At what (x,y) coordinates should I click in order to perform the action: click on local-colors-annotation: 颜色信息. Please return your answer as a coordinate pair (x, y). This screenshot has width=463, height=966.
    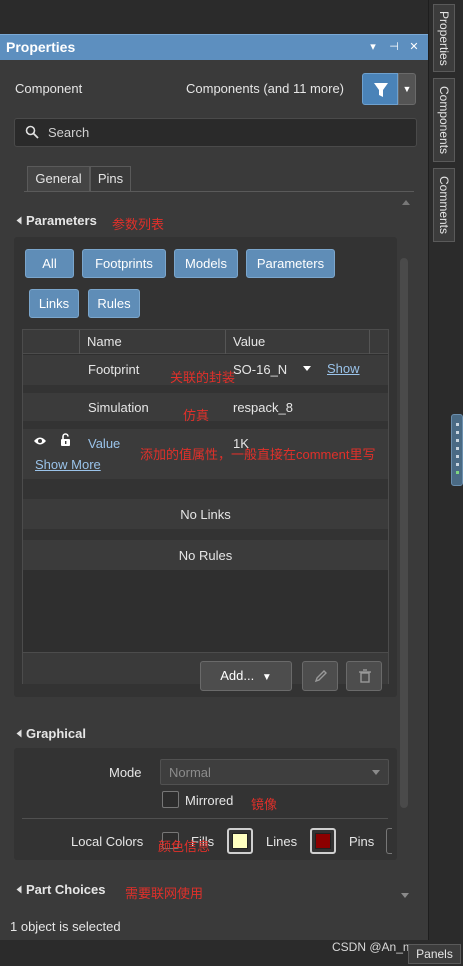
    Looking at the image, I should click on (184, 846).